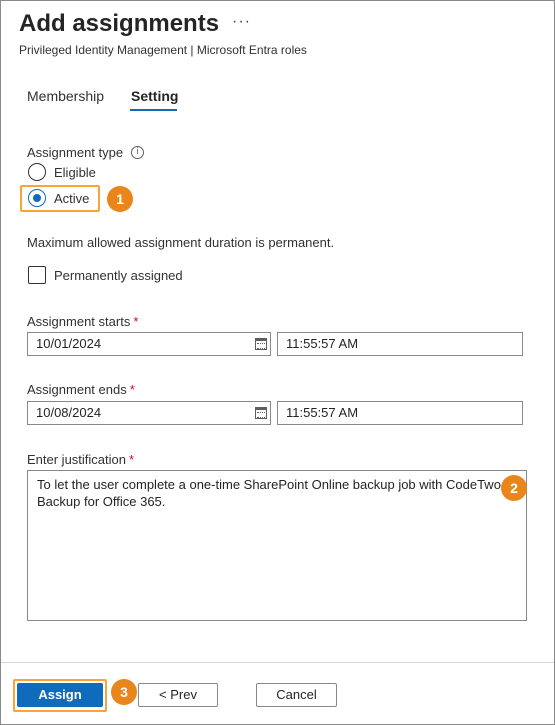 The height and width of the screenshot is (725, 555). What do you see at coordinates (76, 459) in the screenshot?
I see `justification-text: Enter justification` at bounding box center [76, 459].